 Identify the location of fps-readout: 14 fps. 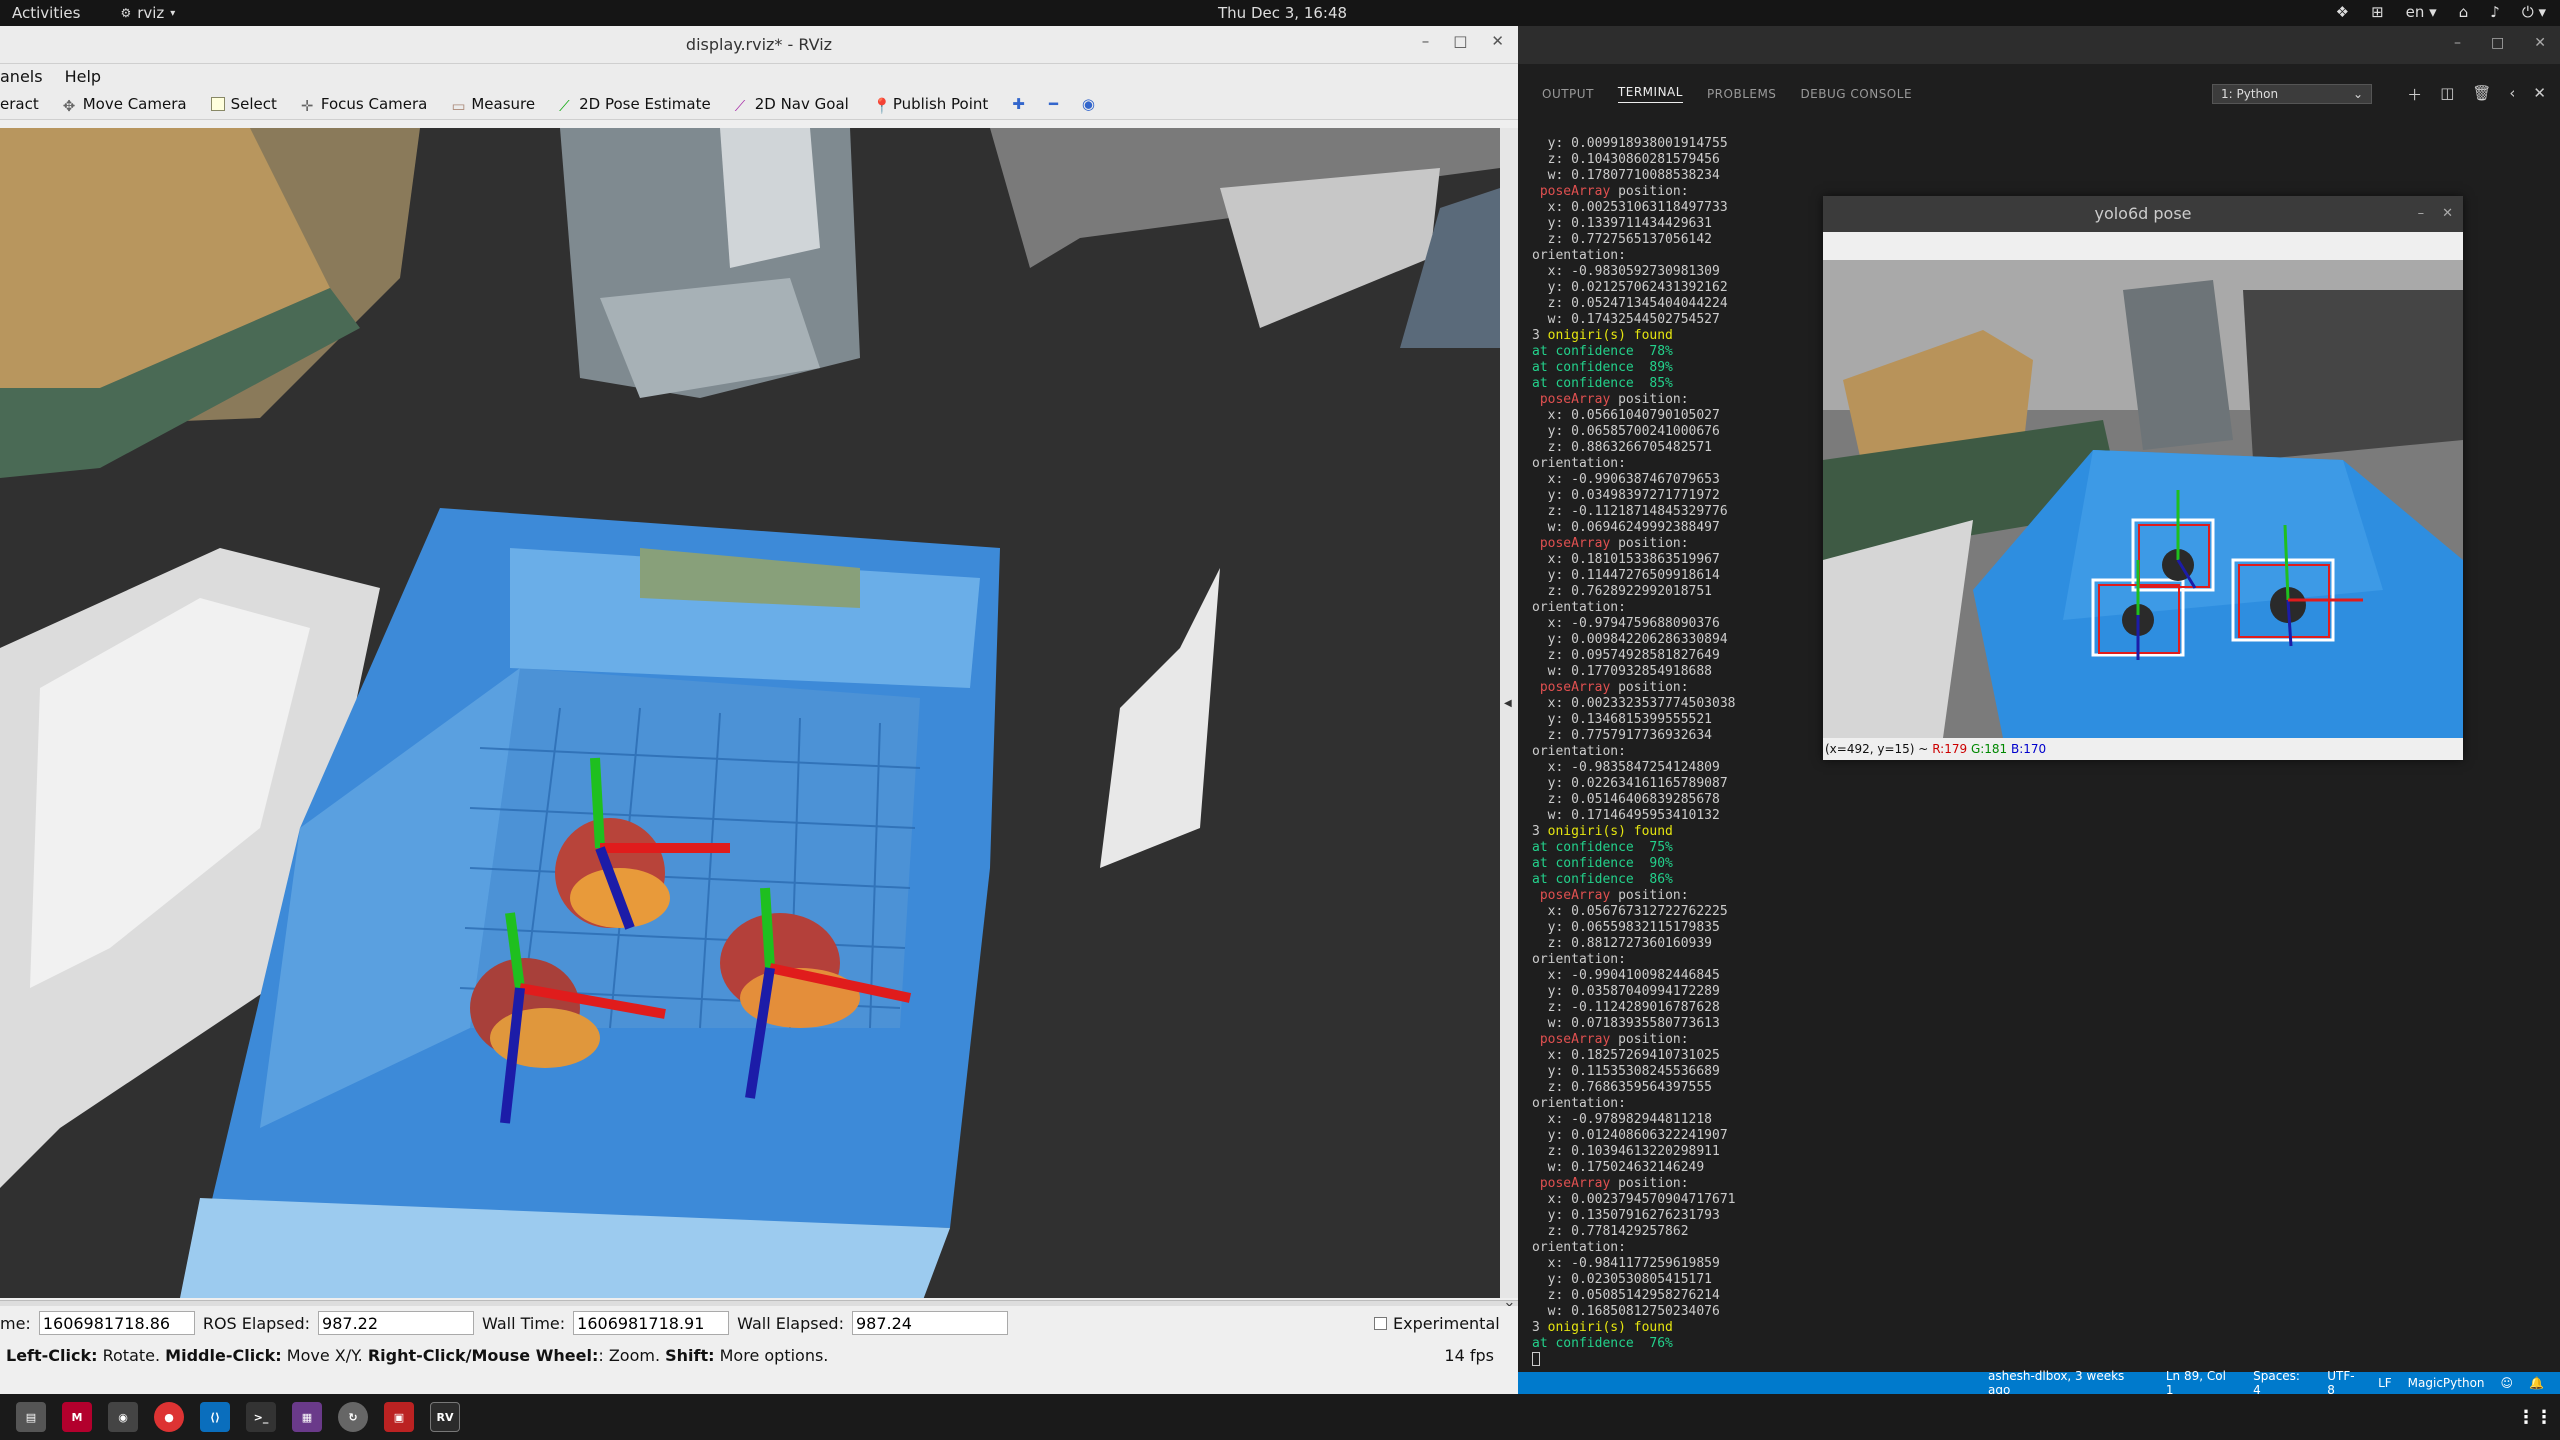
(1469, 1355).